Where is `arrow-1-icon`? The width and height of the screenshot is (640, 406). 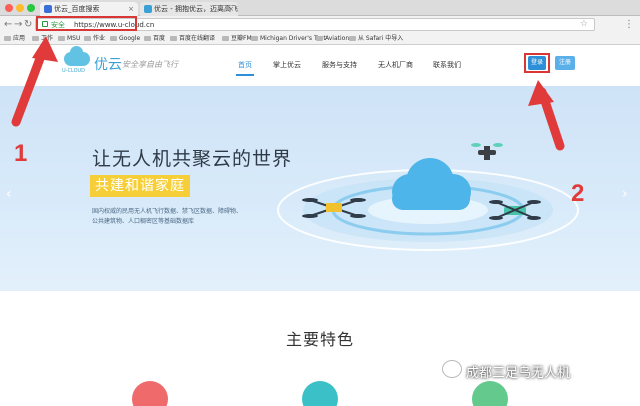
arrow-1-icon is located at coordinates (34, 81).